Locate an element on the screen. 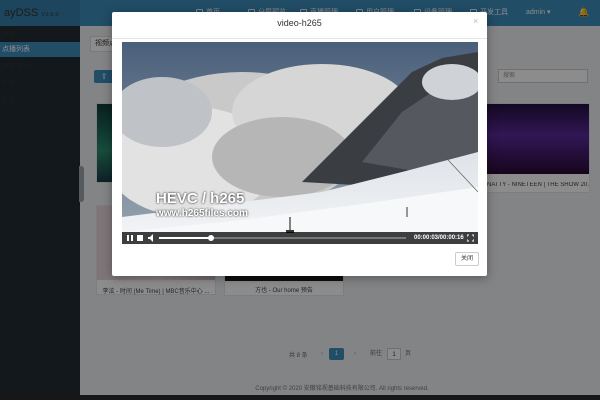 Image resolution: width=600 pixels, height=400 pixels. video-controls: 00:00:03/00:00:16 is located at coordinates (300, 238).